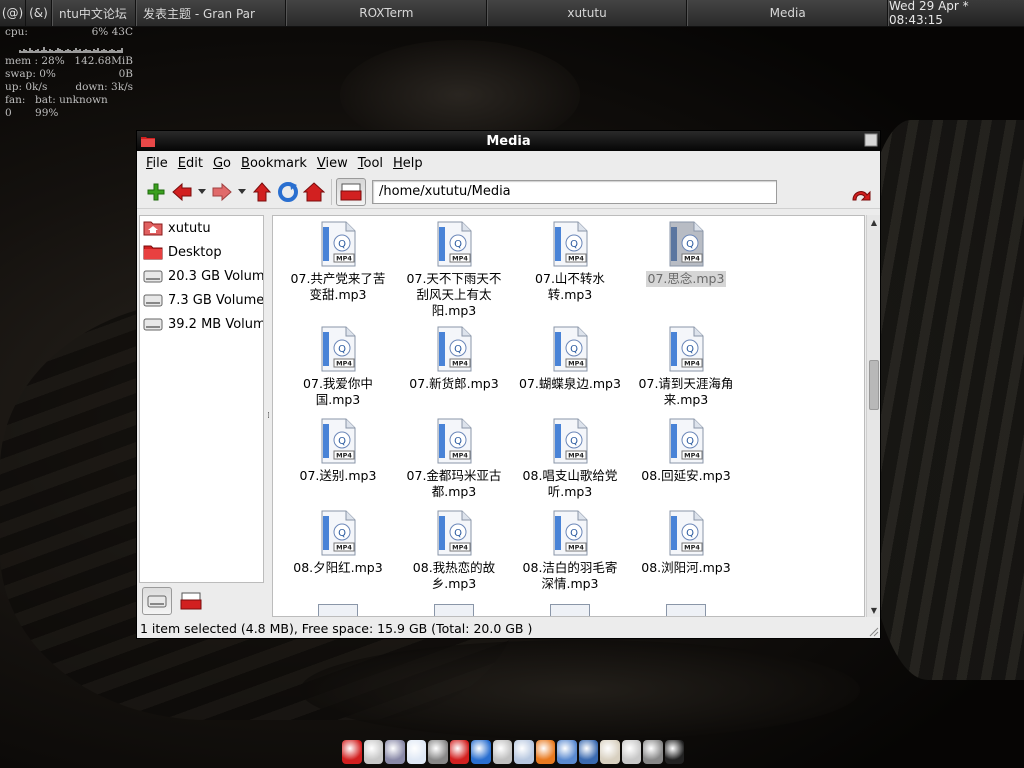 This screenshot has width=1024, height=768. Describe the element at coordinates (686, 254) in the screenshot. I see `file-item: Q MP4 07.思念.mp3` at that location.